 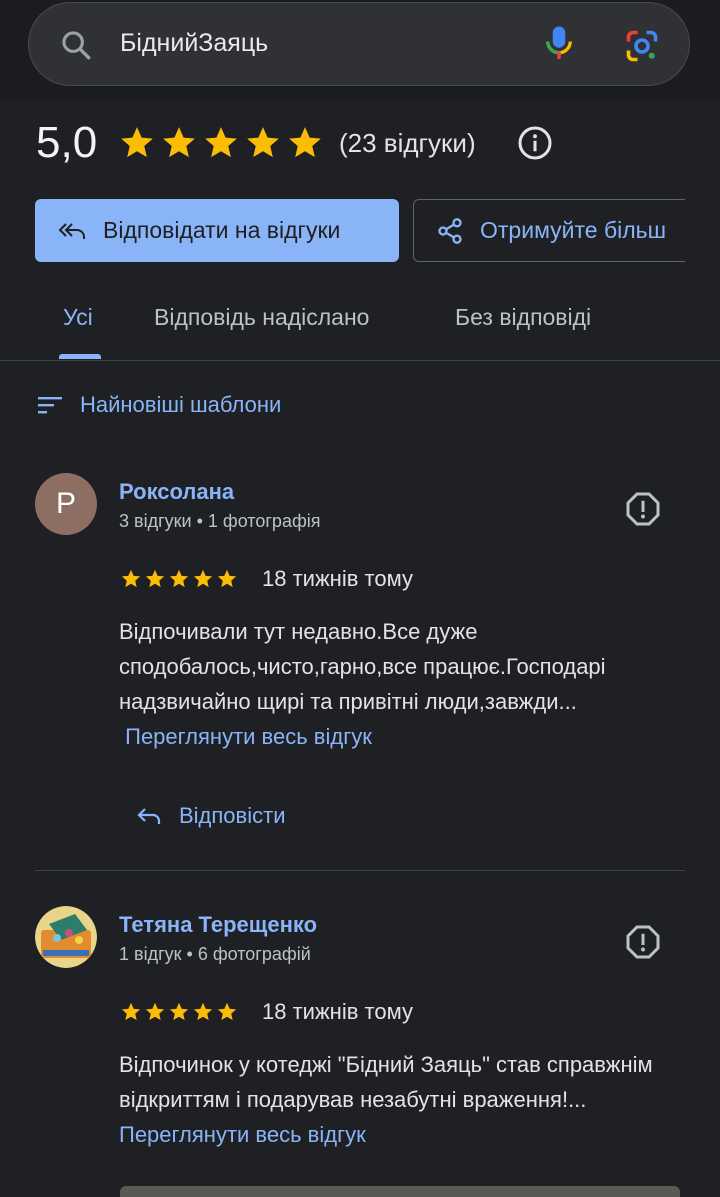 What do you see at coordinates (573, 230) in the screenshot?
I see `get-more-reviews-label: Отримуйте більш` at bounding box center [573, 230].